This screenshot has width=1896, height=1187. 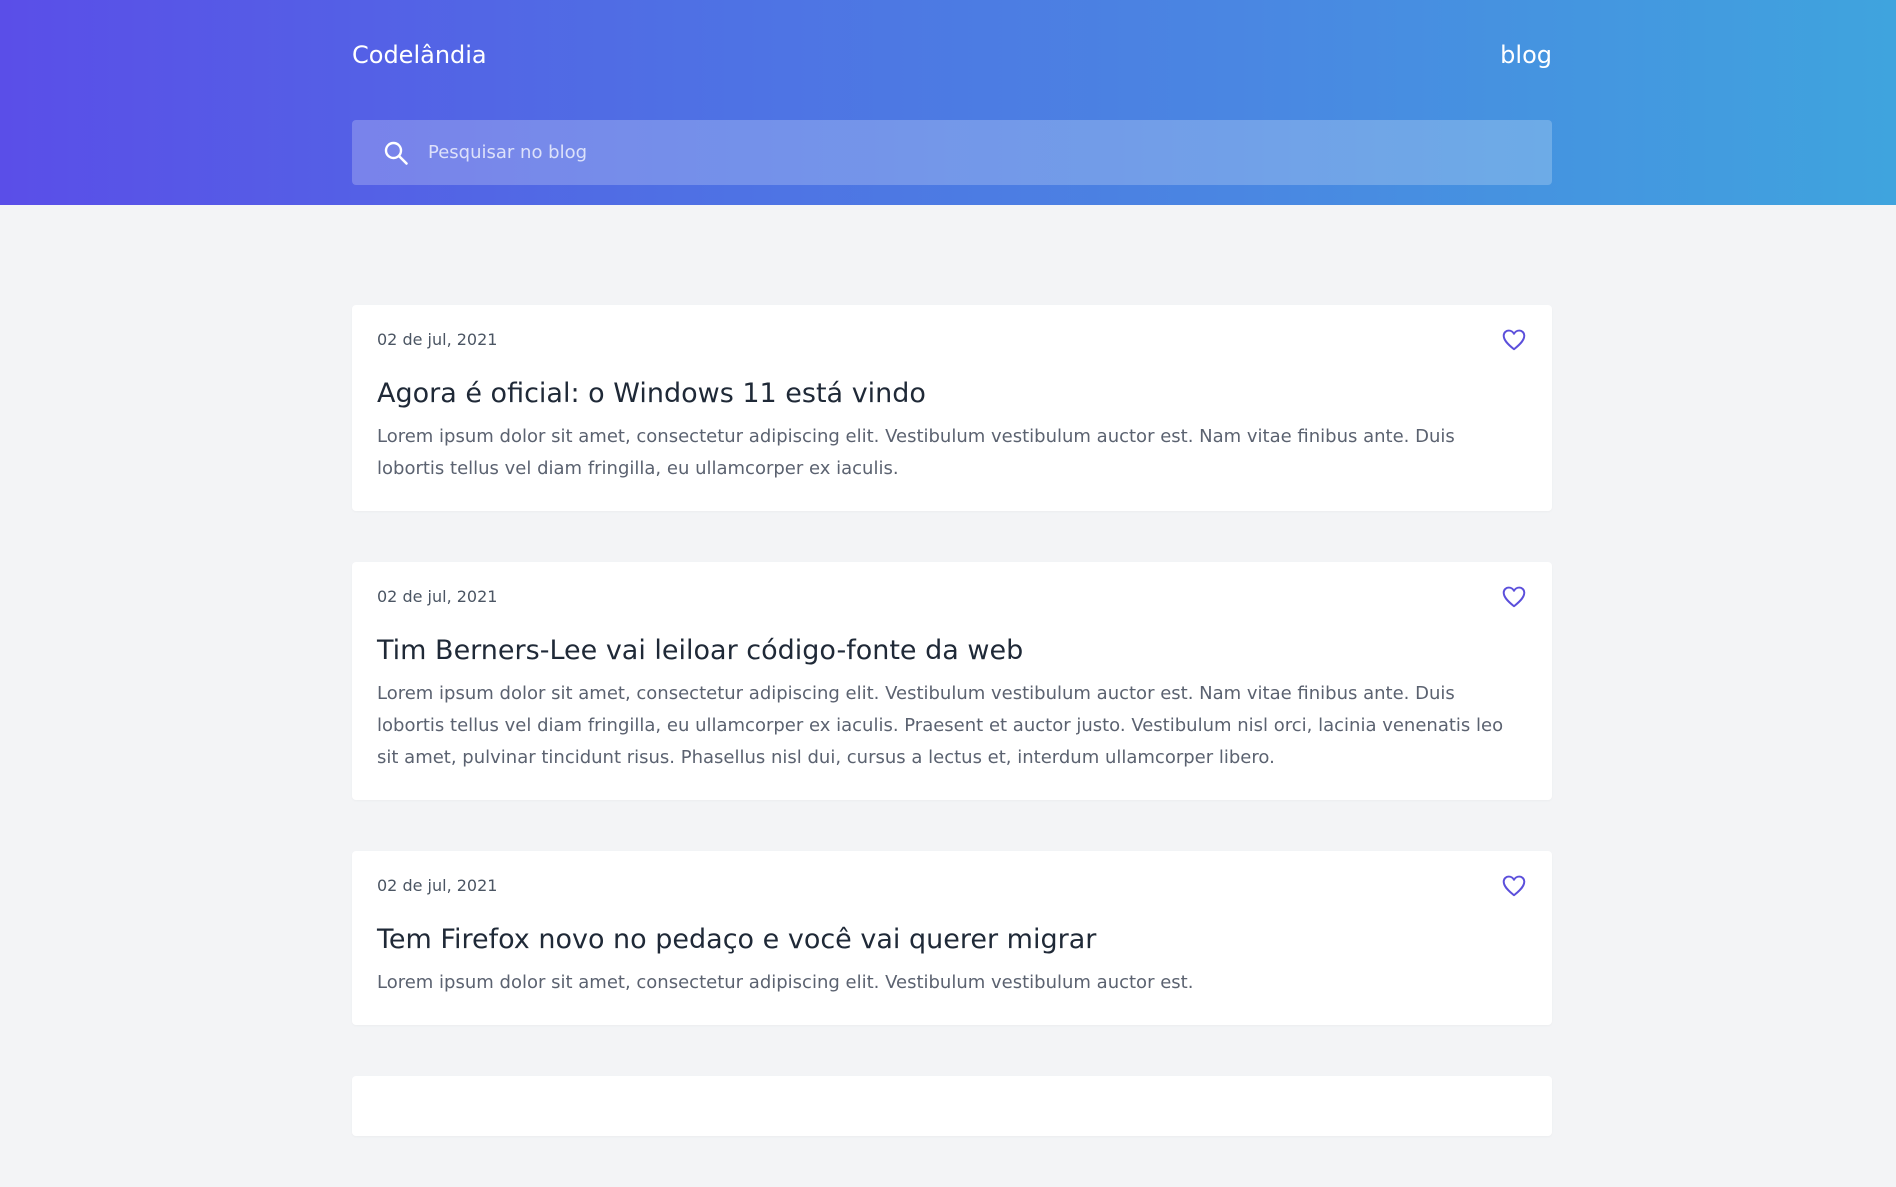 What do you see at coordinates (952, 1106) in the screenshot?
I see `post-card` at bounding box center [952, 1106].